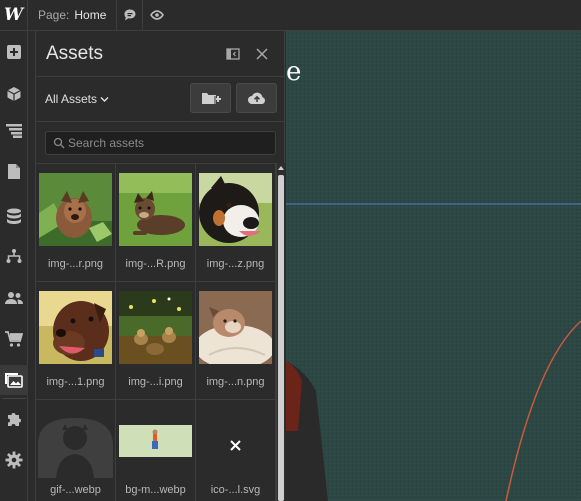 Image resolution: width=581 pixels, height=501 pixels. I want to click on folder-add-icon, so click(211, 98).